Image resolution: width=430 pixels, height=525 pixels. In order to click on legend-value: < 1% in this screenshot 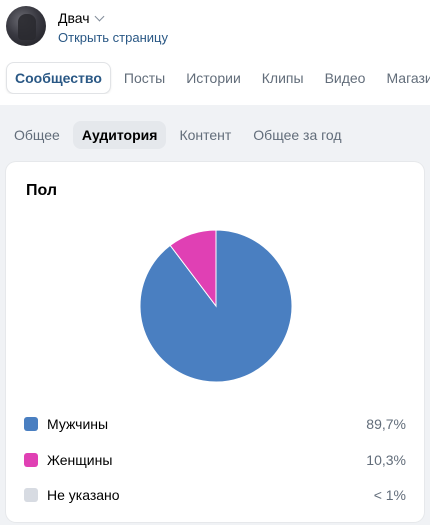, I will do `click(389, 495)`.